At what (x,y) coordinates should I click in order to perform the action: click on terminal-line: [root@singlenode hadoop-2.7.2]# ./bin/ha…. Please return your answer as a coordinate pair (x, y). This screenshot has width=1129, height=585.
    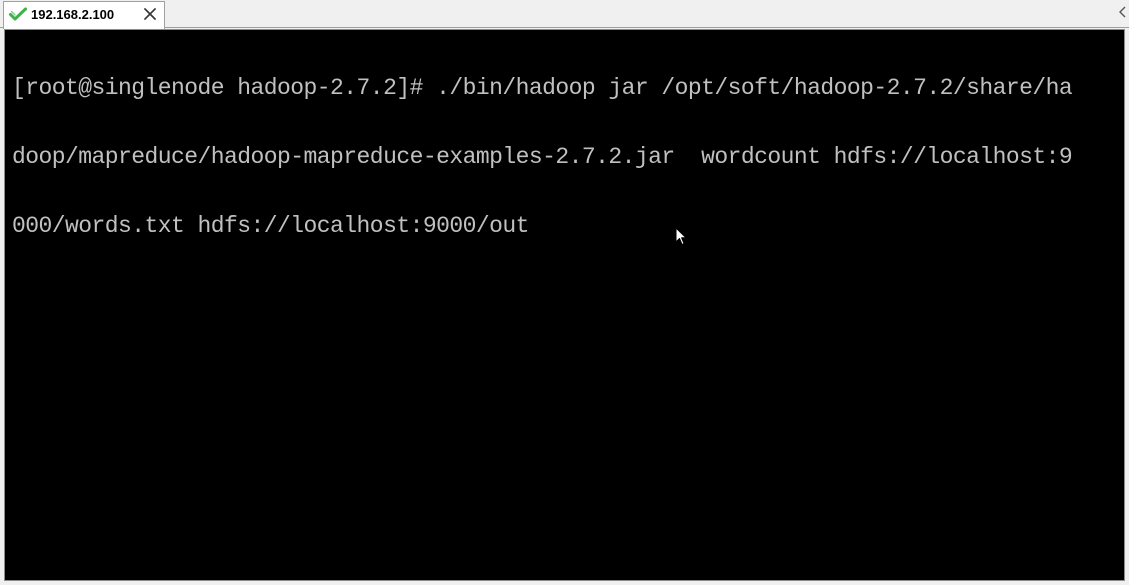
    Looking at the image, I should click on (542, 88).